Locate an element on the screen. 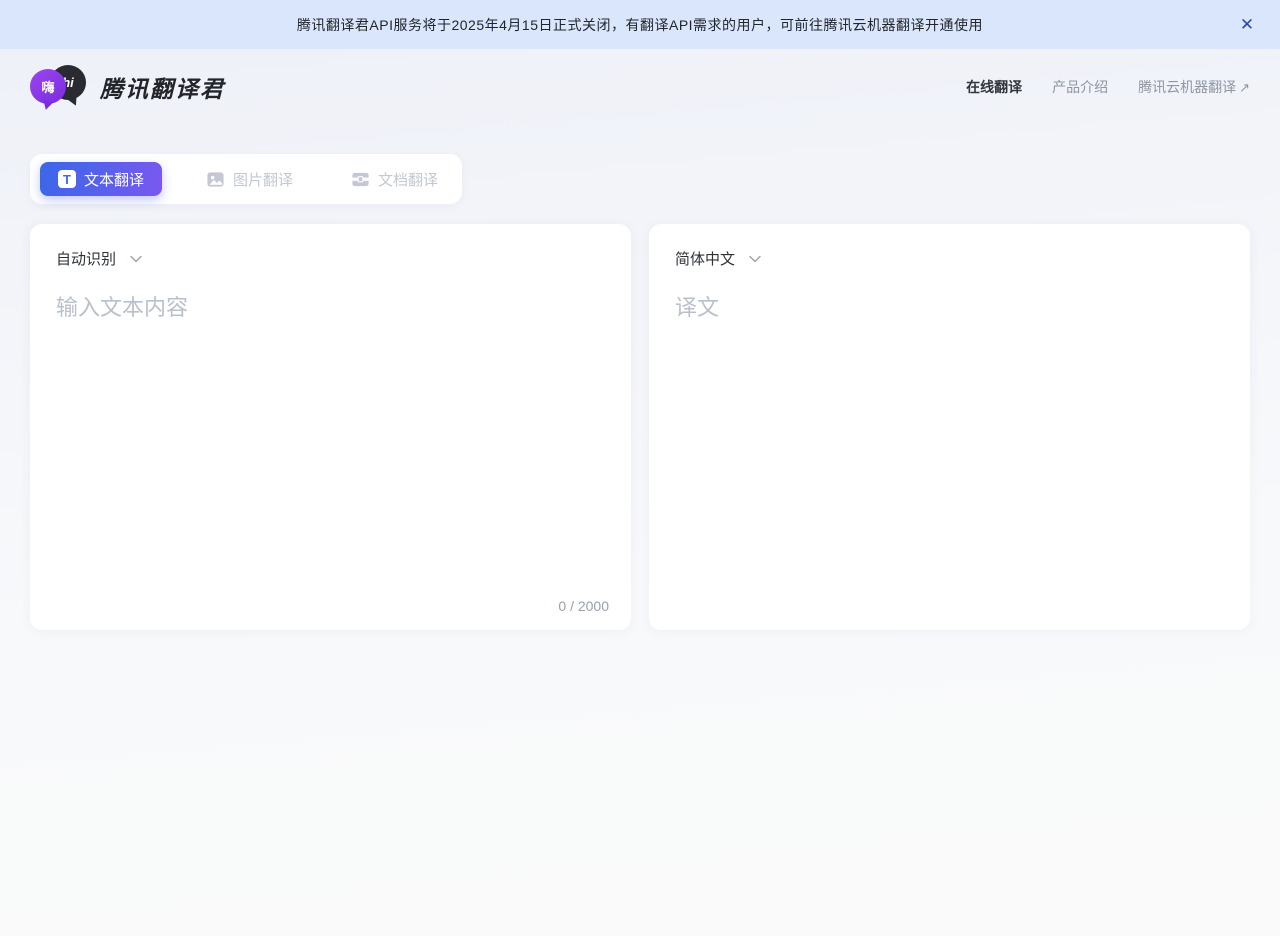 This screenshot has width=1280, height=936. char-counter: 0 / 2000 is located at coordinates (583, 606).